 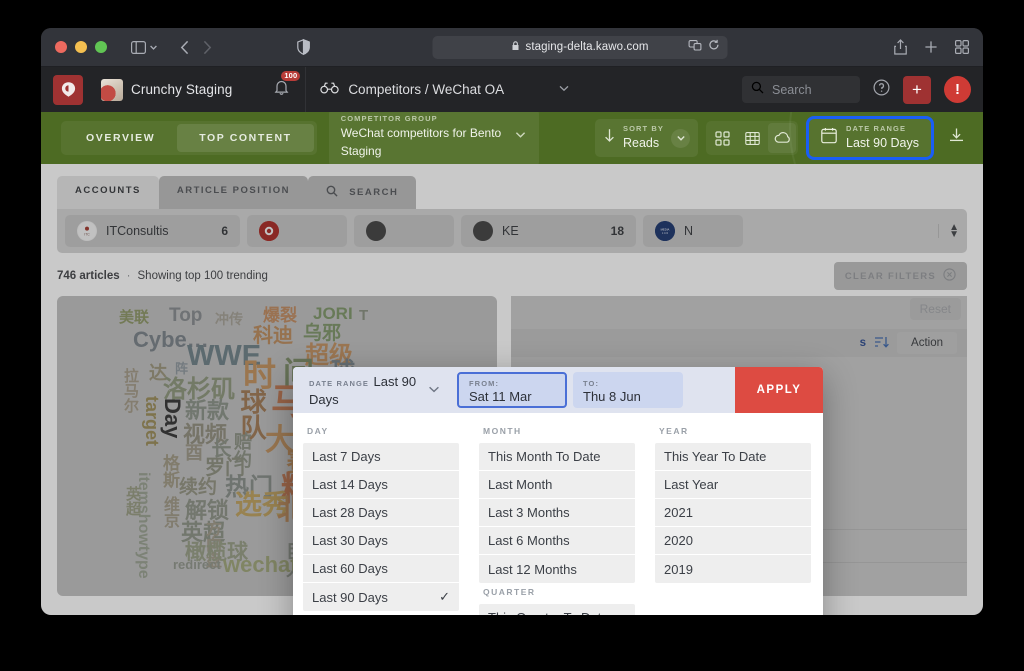 What do you see at coordinates (375, 390) in the screenshot?
I see `date-range-select: DATE RANGE Last 90 Days` at bounding box center [375, 390].